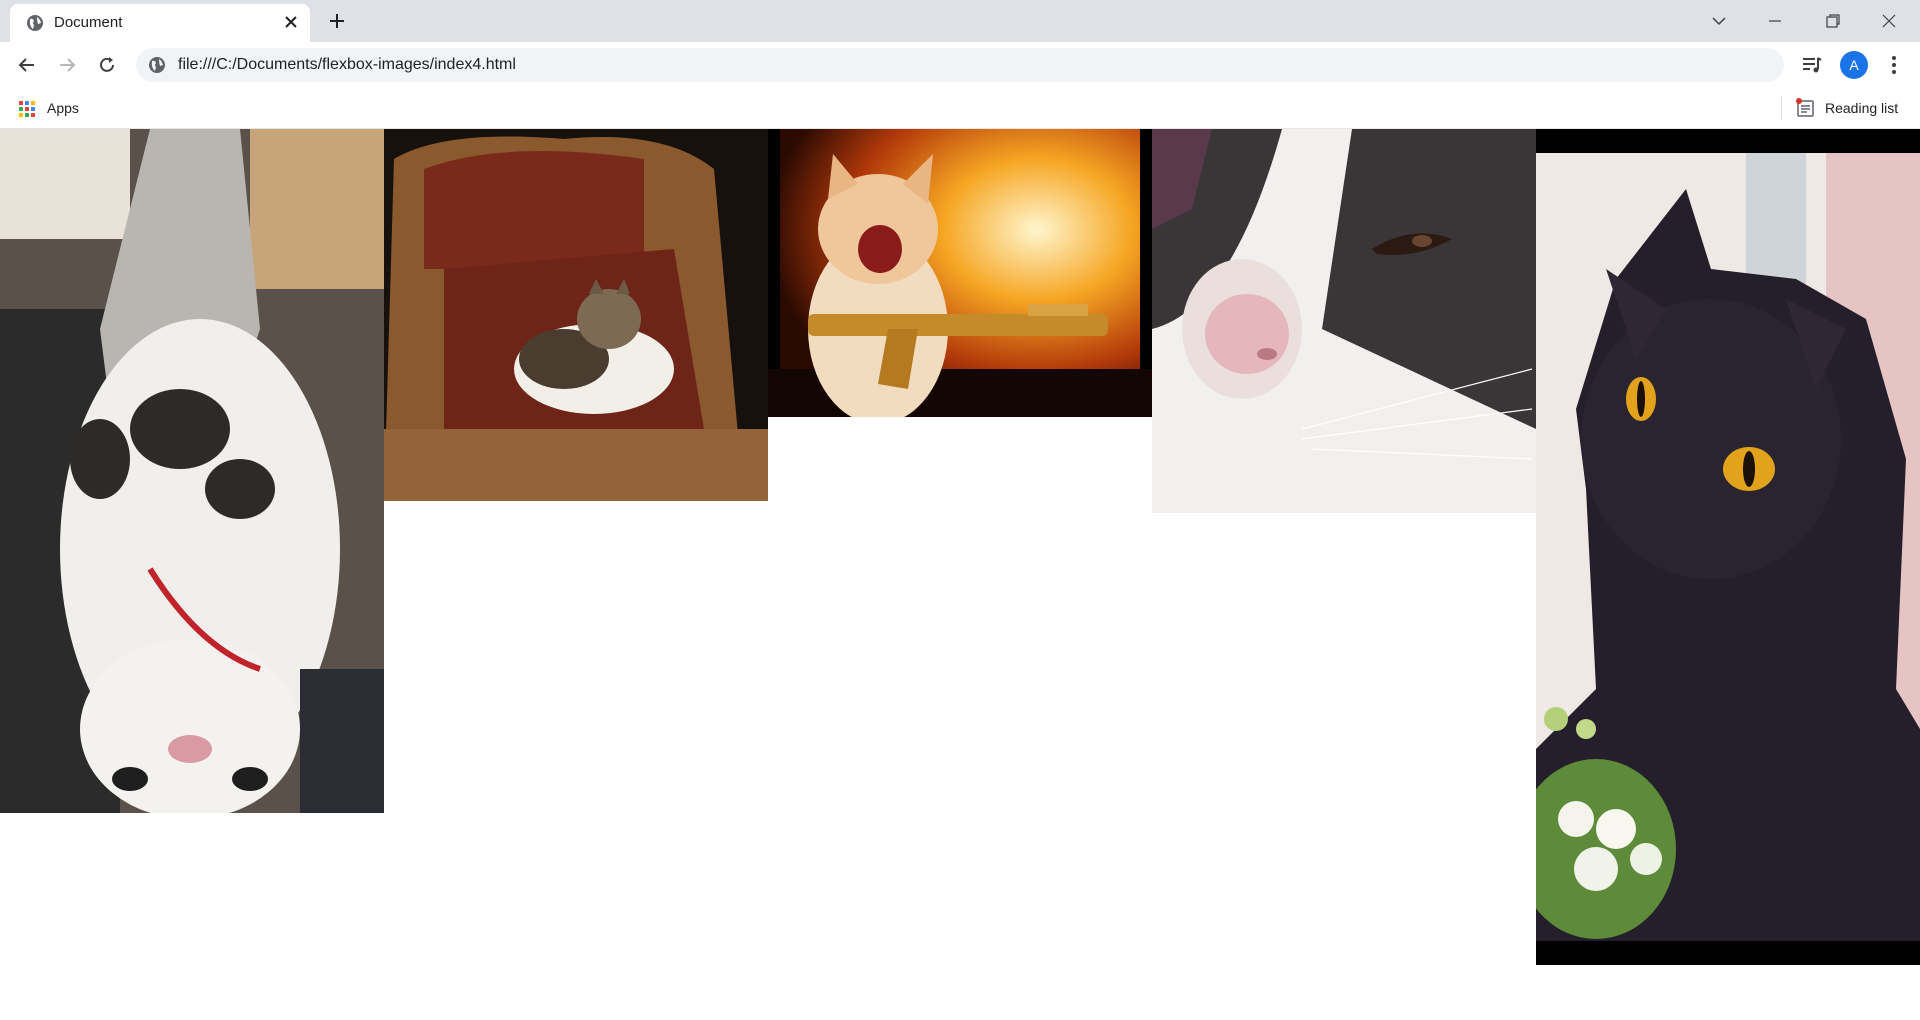 This screenshot has width=1920, height=1020. I want to click on close-icon, so click(291, 22).